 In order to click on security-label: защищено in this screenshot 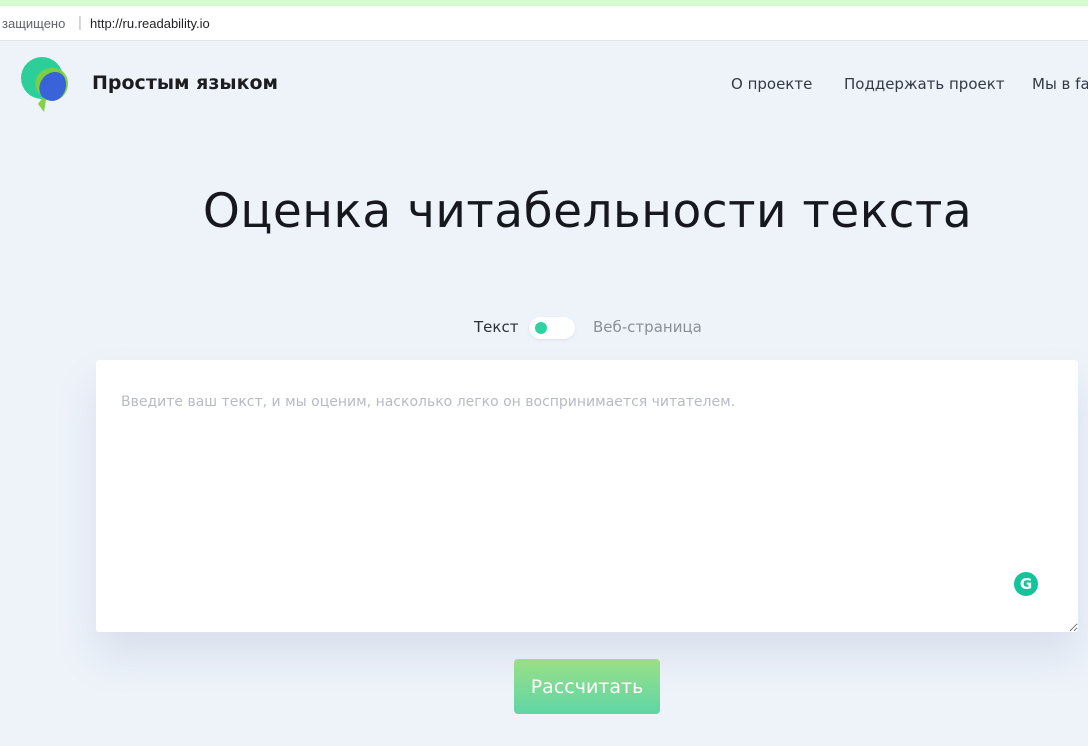, I will do `click(33, 23)`.